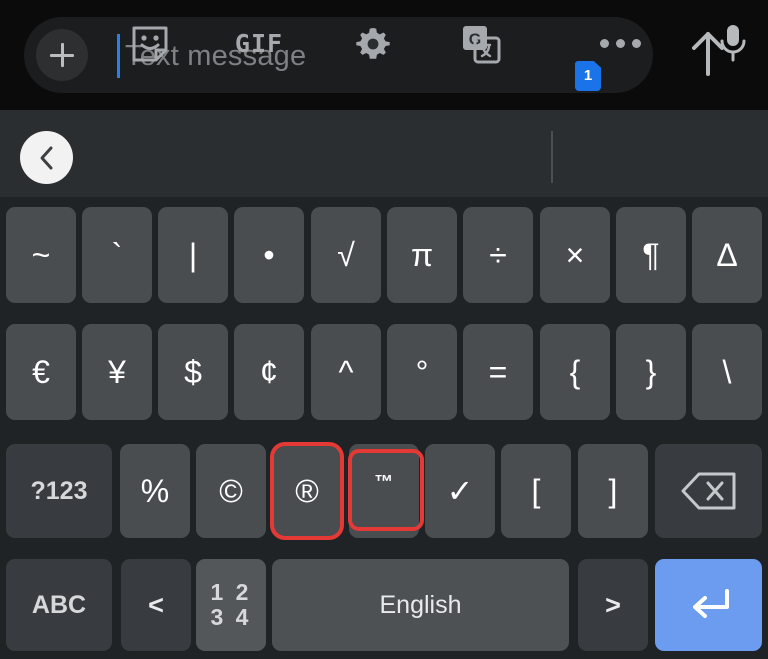 This screenshot has width=768, height=659. Describe the element at coordinates (498, 255) in the screenshot. I see `key-divide: ÷` at that location.